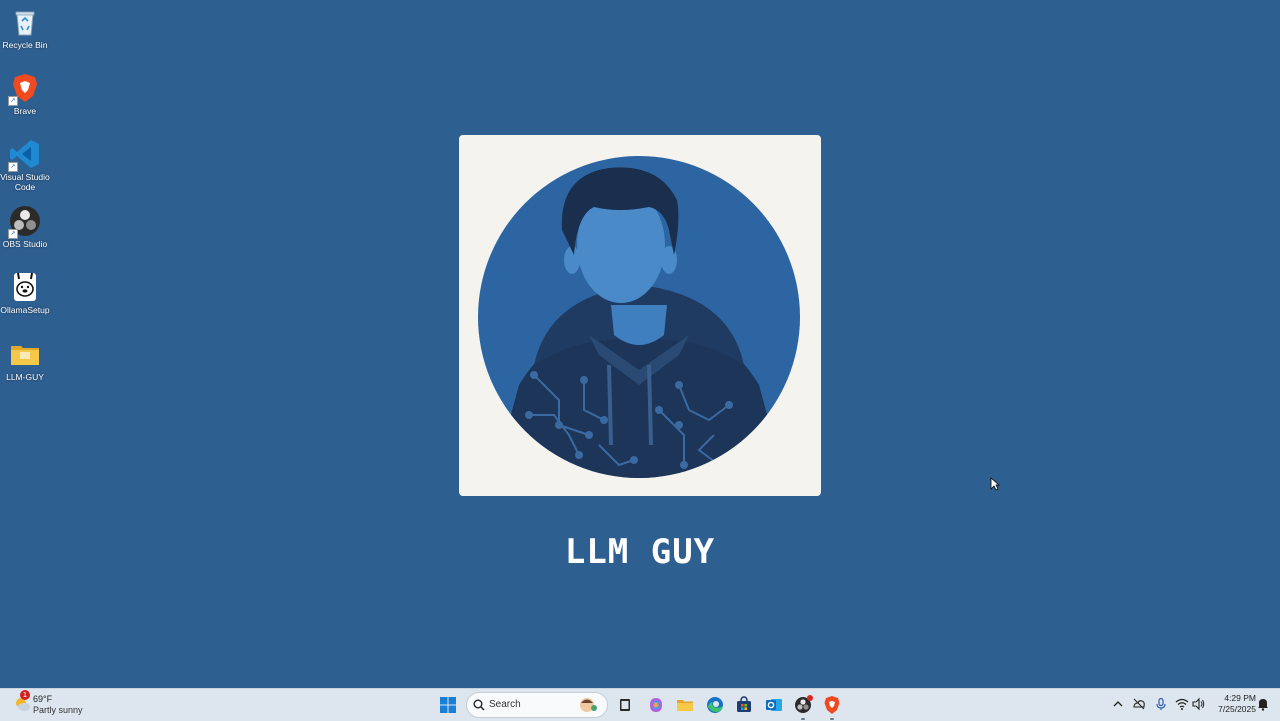 The height and width of the screenshot is (721, 1280). What do you see at coordinates (1182, 704) in the screenshot?
I see `wifi-icon` at bounding box center [1182, 704].